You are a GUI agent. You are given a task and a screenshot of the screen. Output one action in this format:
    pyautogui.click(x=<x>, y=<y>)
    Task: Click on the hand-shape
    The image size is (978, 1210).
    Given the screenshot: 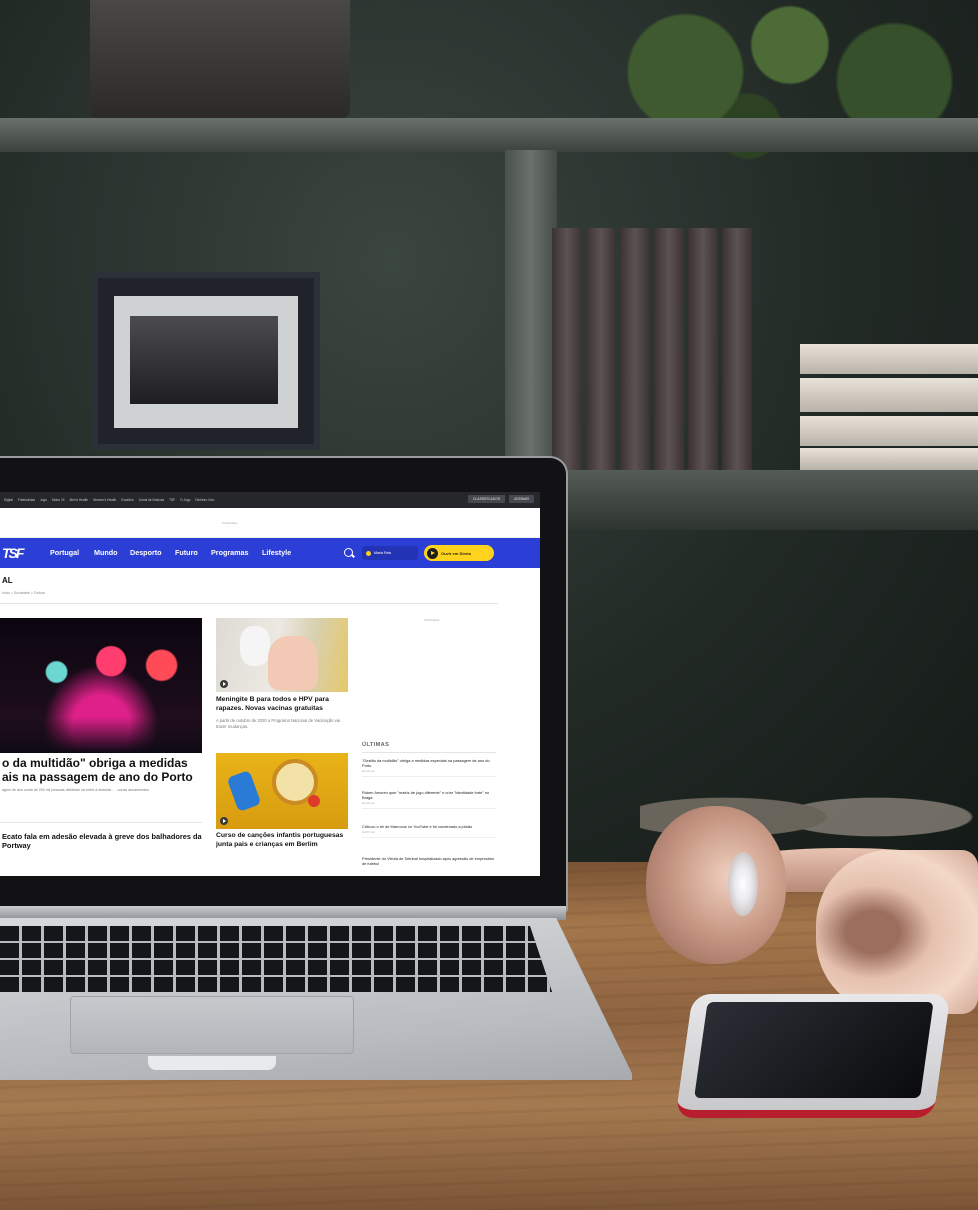 What is the action you would take?
    pyautogui.click(x=293, y=663)
    